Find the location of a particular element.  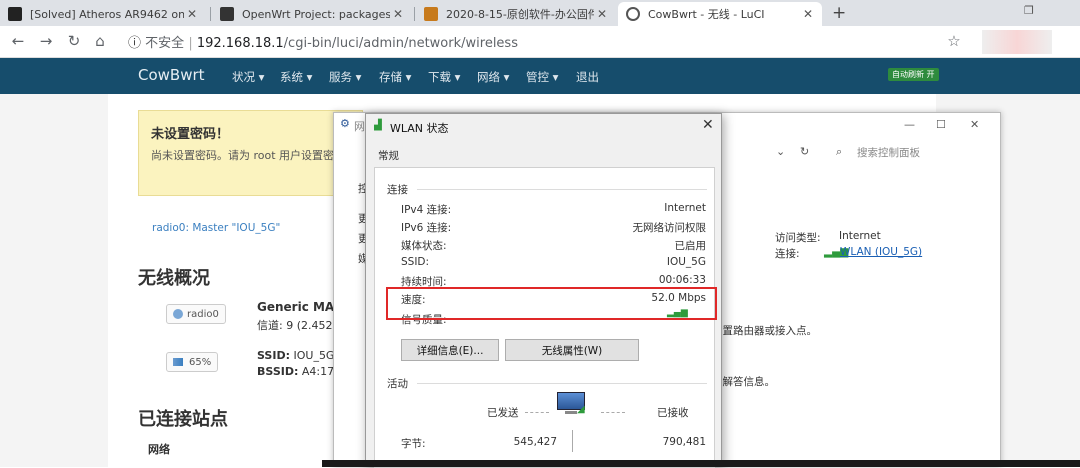

radio-icon is located at coordinates (178, 314).